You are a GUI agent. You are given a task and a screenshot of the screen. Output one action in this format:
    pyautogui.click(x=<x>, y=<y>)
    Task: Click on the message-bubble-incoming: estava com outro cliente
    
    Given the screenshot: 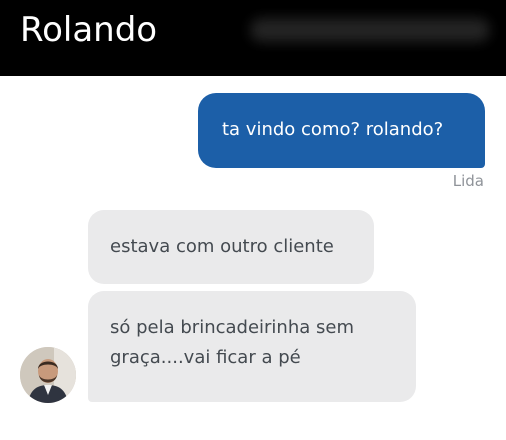 What is the action you would take?
    pyautogui.click(x=231, y=247)
    